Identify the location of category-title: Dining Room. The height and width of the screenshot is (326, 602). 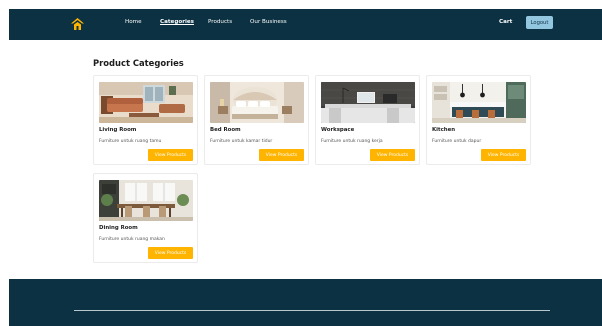
(118, 228).